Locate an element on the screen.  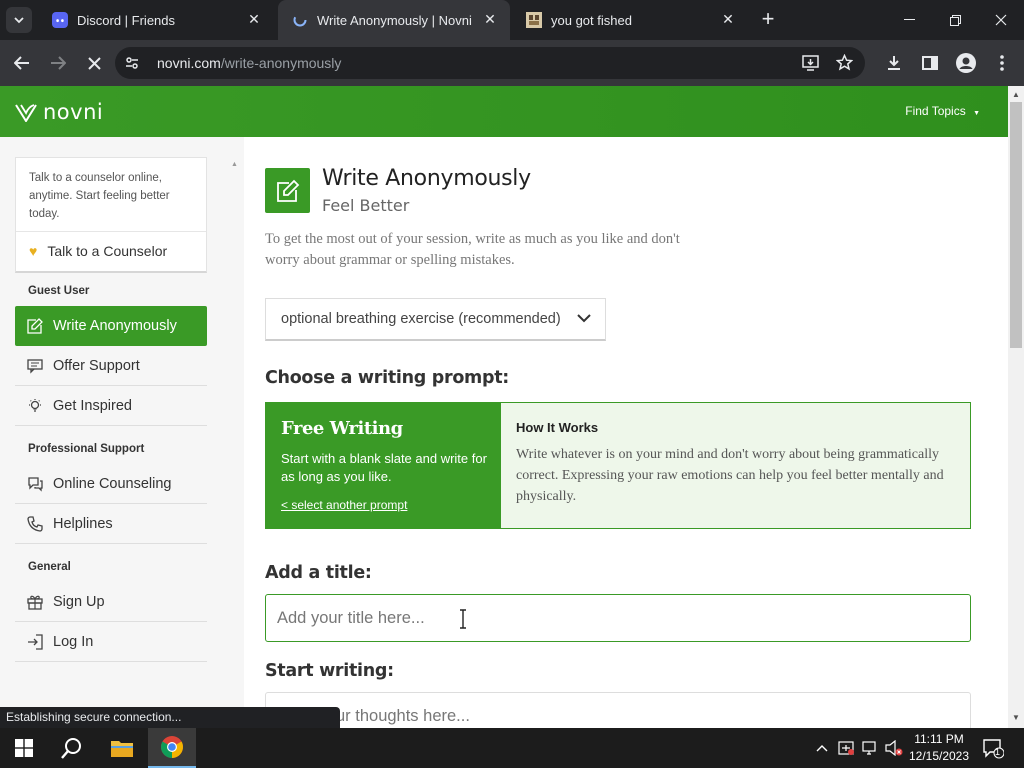
sidebar-item-log-in: Log In is located at coordinates (111, 642).